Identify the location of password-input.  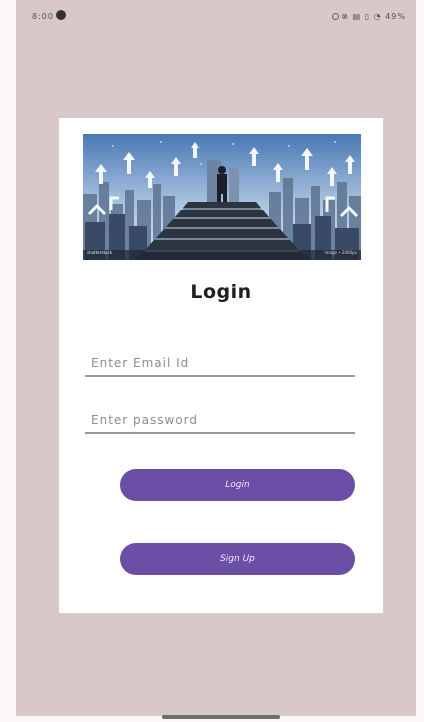
(220, 420).